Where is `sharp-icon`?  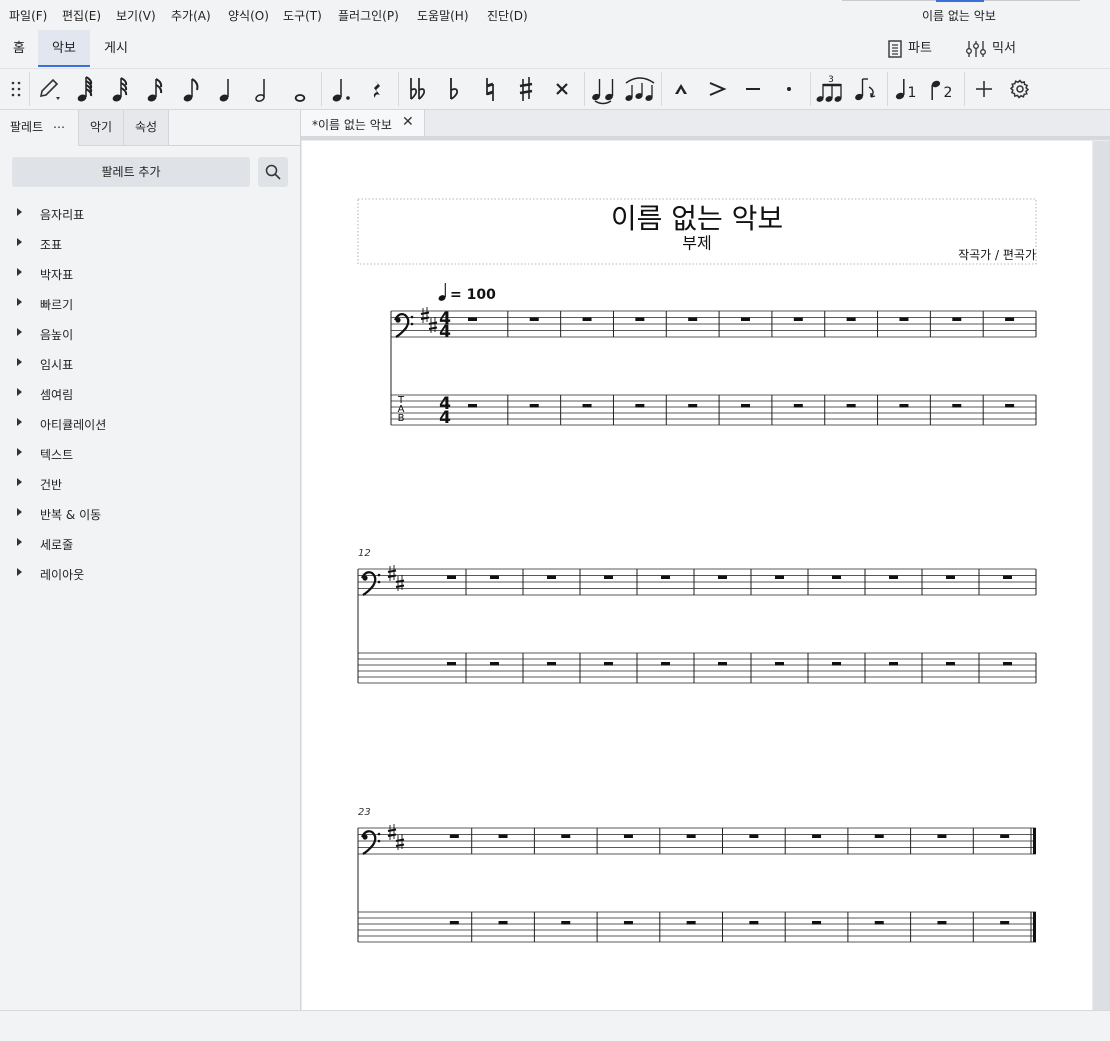 sharp-icon is located at coordinates (526, 89).